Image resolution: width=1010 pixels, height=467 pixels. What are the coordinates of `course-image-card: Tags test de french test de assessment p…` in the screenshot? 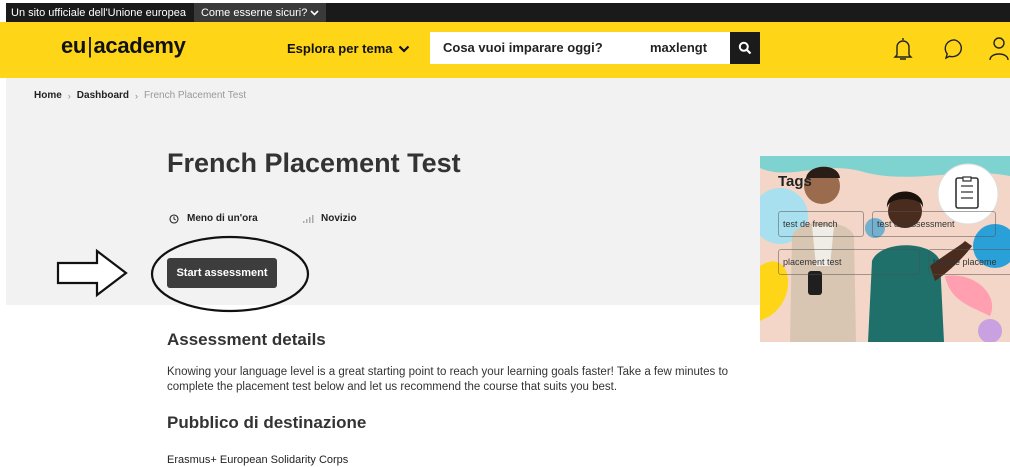 It's located at (885, 249).